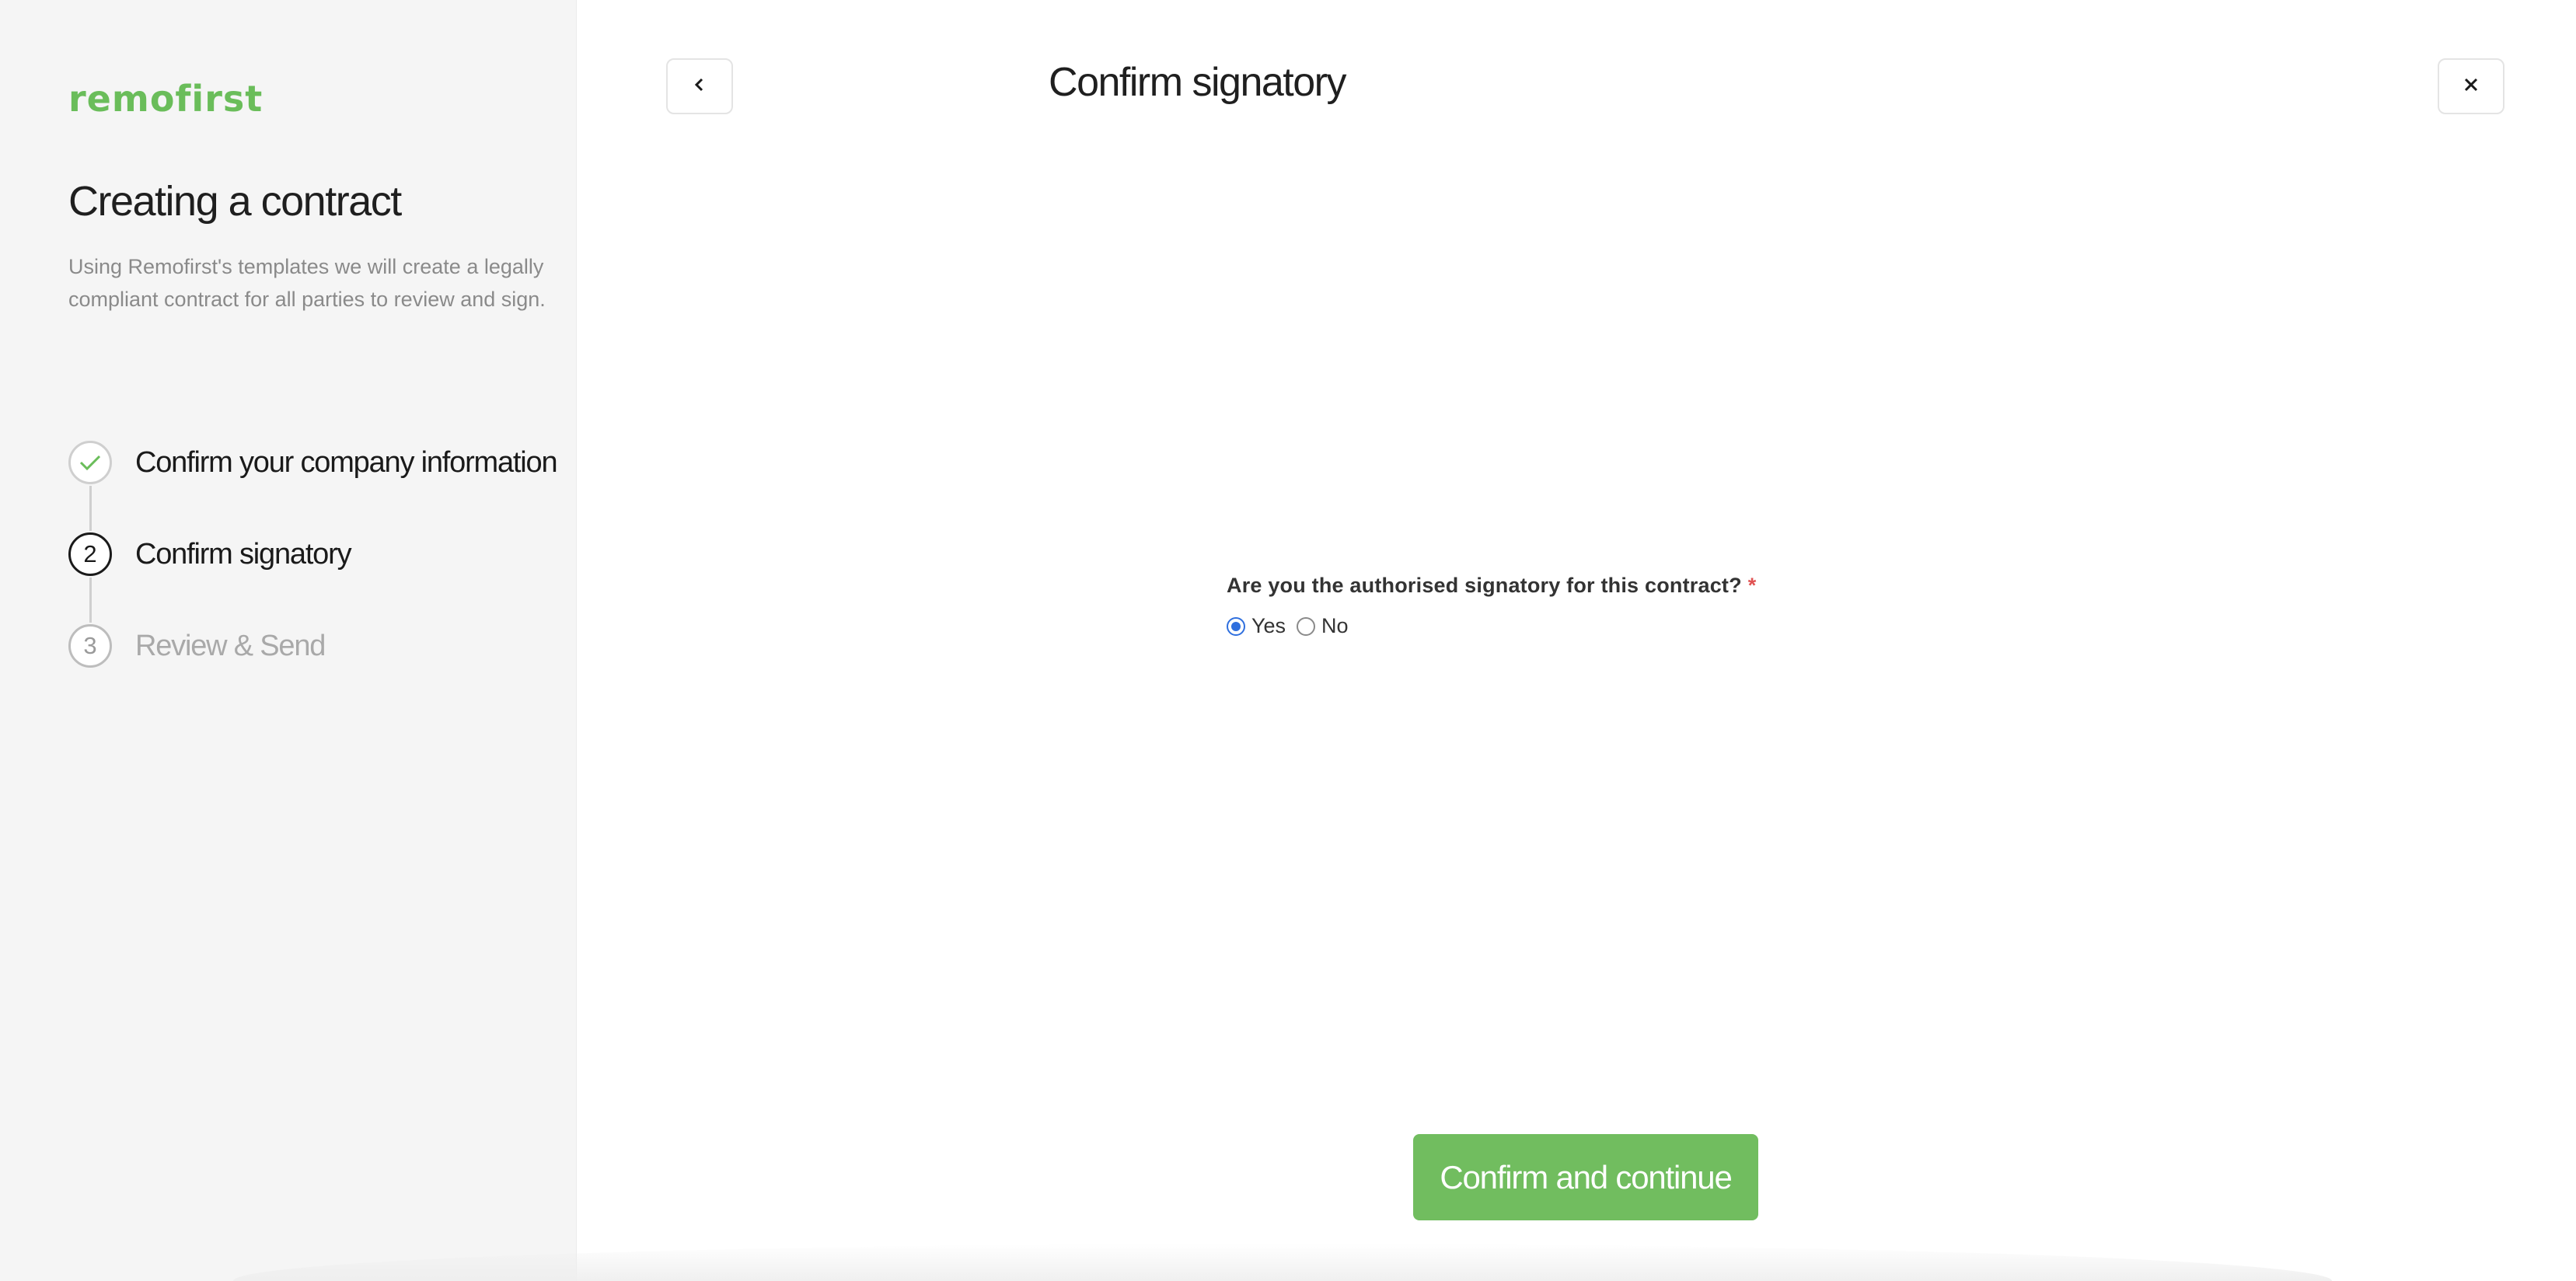 The image size is (2576, 1281). I want to click on step-review-send: 3 Review & Send, so click(197, 646).